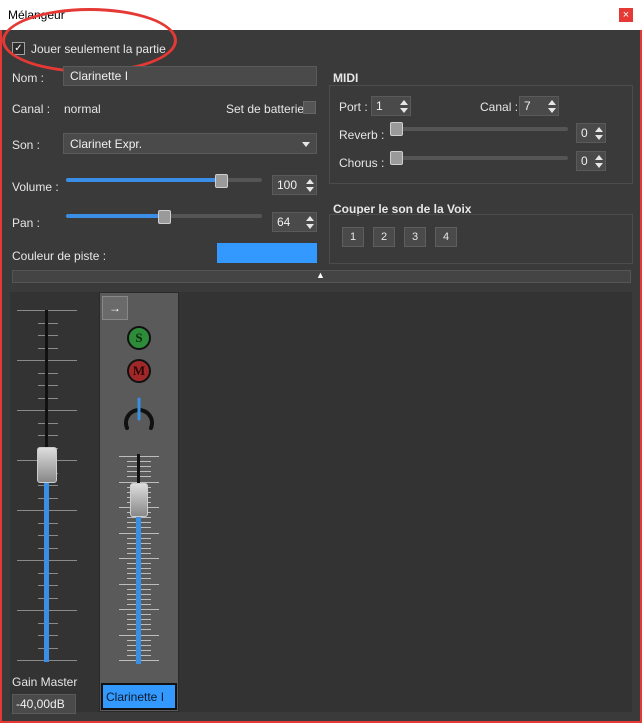 Image resolution: width=642 pixels, height=723 pixels. Describe the element at coordinates (362, 135) in the screenshot. I see `reverb-label: Reverb :` at that location.